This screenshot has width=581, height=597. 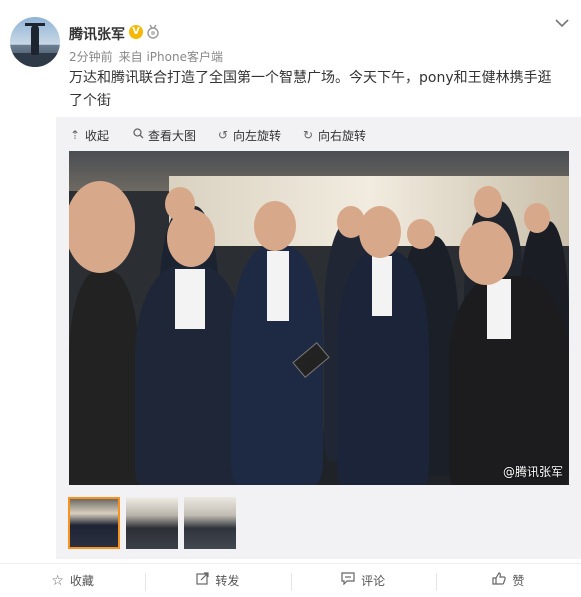 I want to click on post-meta: 2分钟前 来自 iPhone客户端, so click(x=149, y=56).